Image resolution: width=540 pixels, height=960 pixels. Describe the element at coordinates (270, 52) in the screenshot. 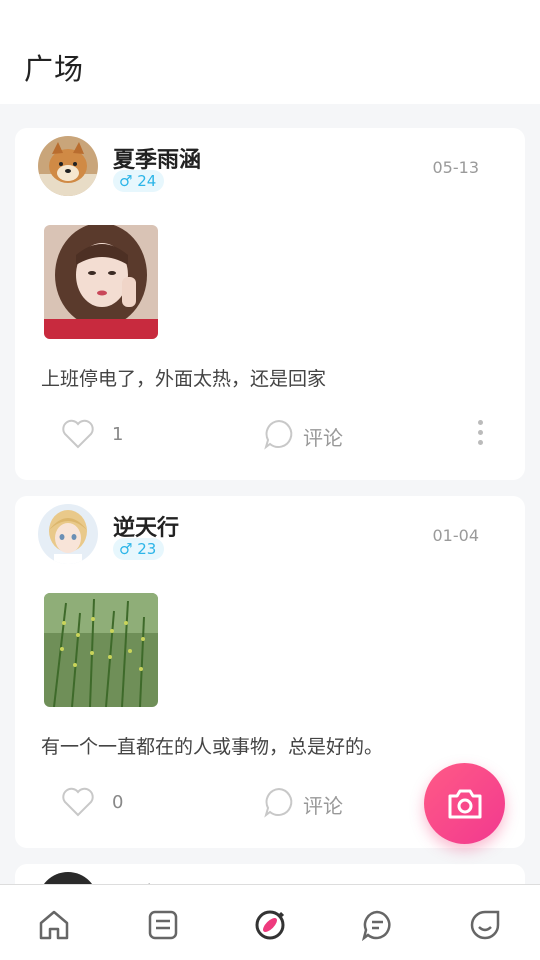

I see `top-header: 广场` at that location.